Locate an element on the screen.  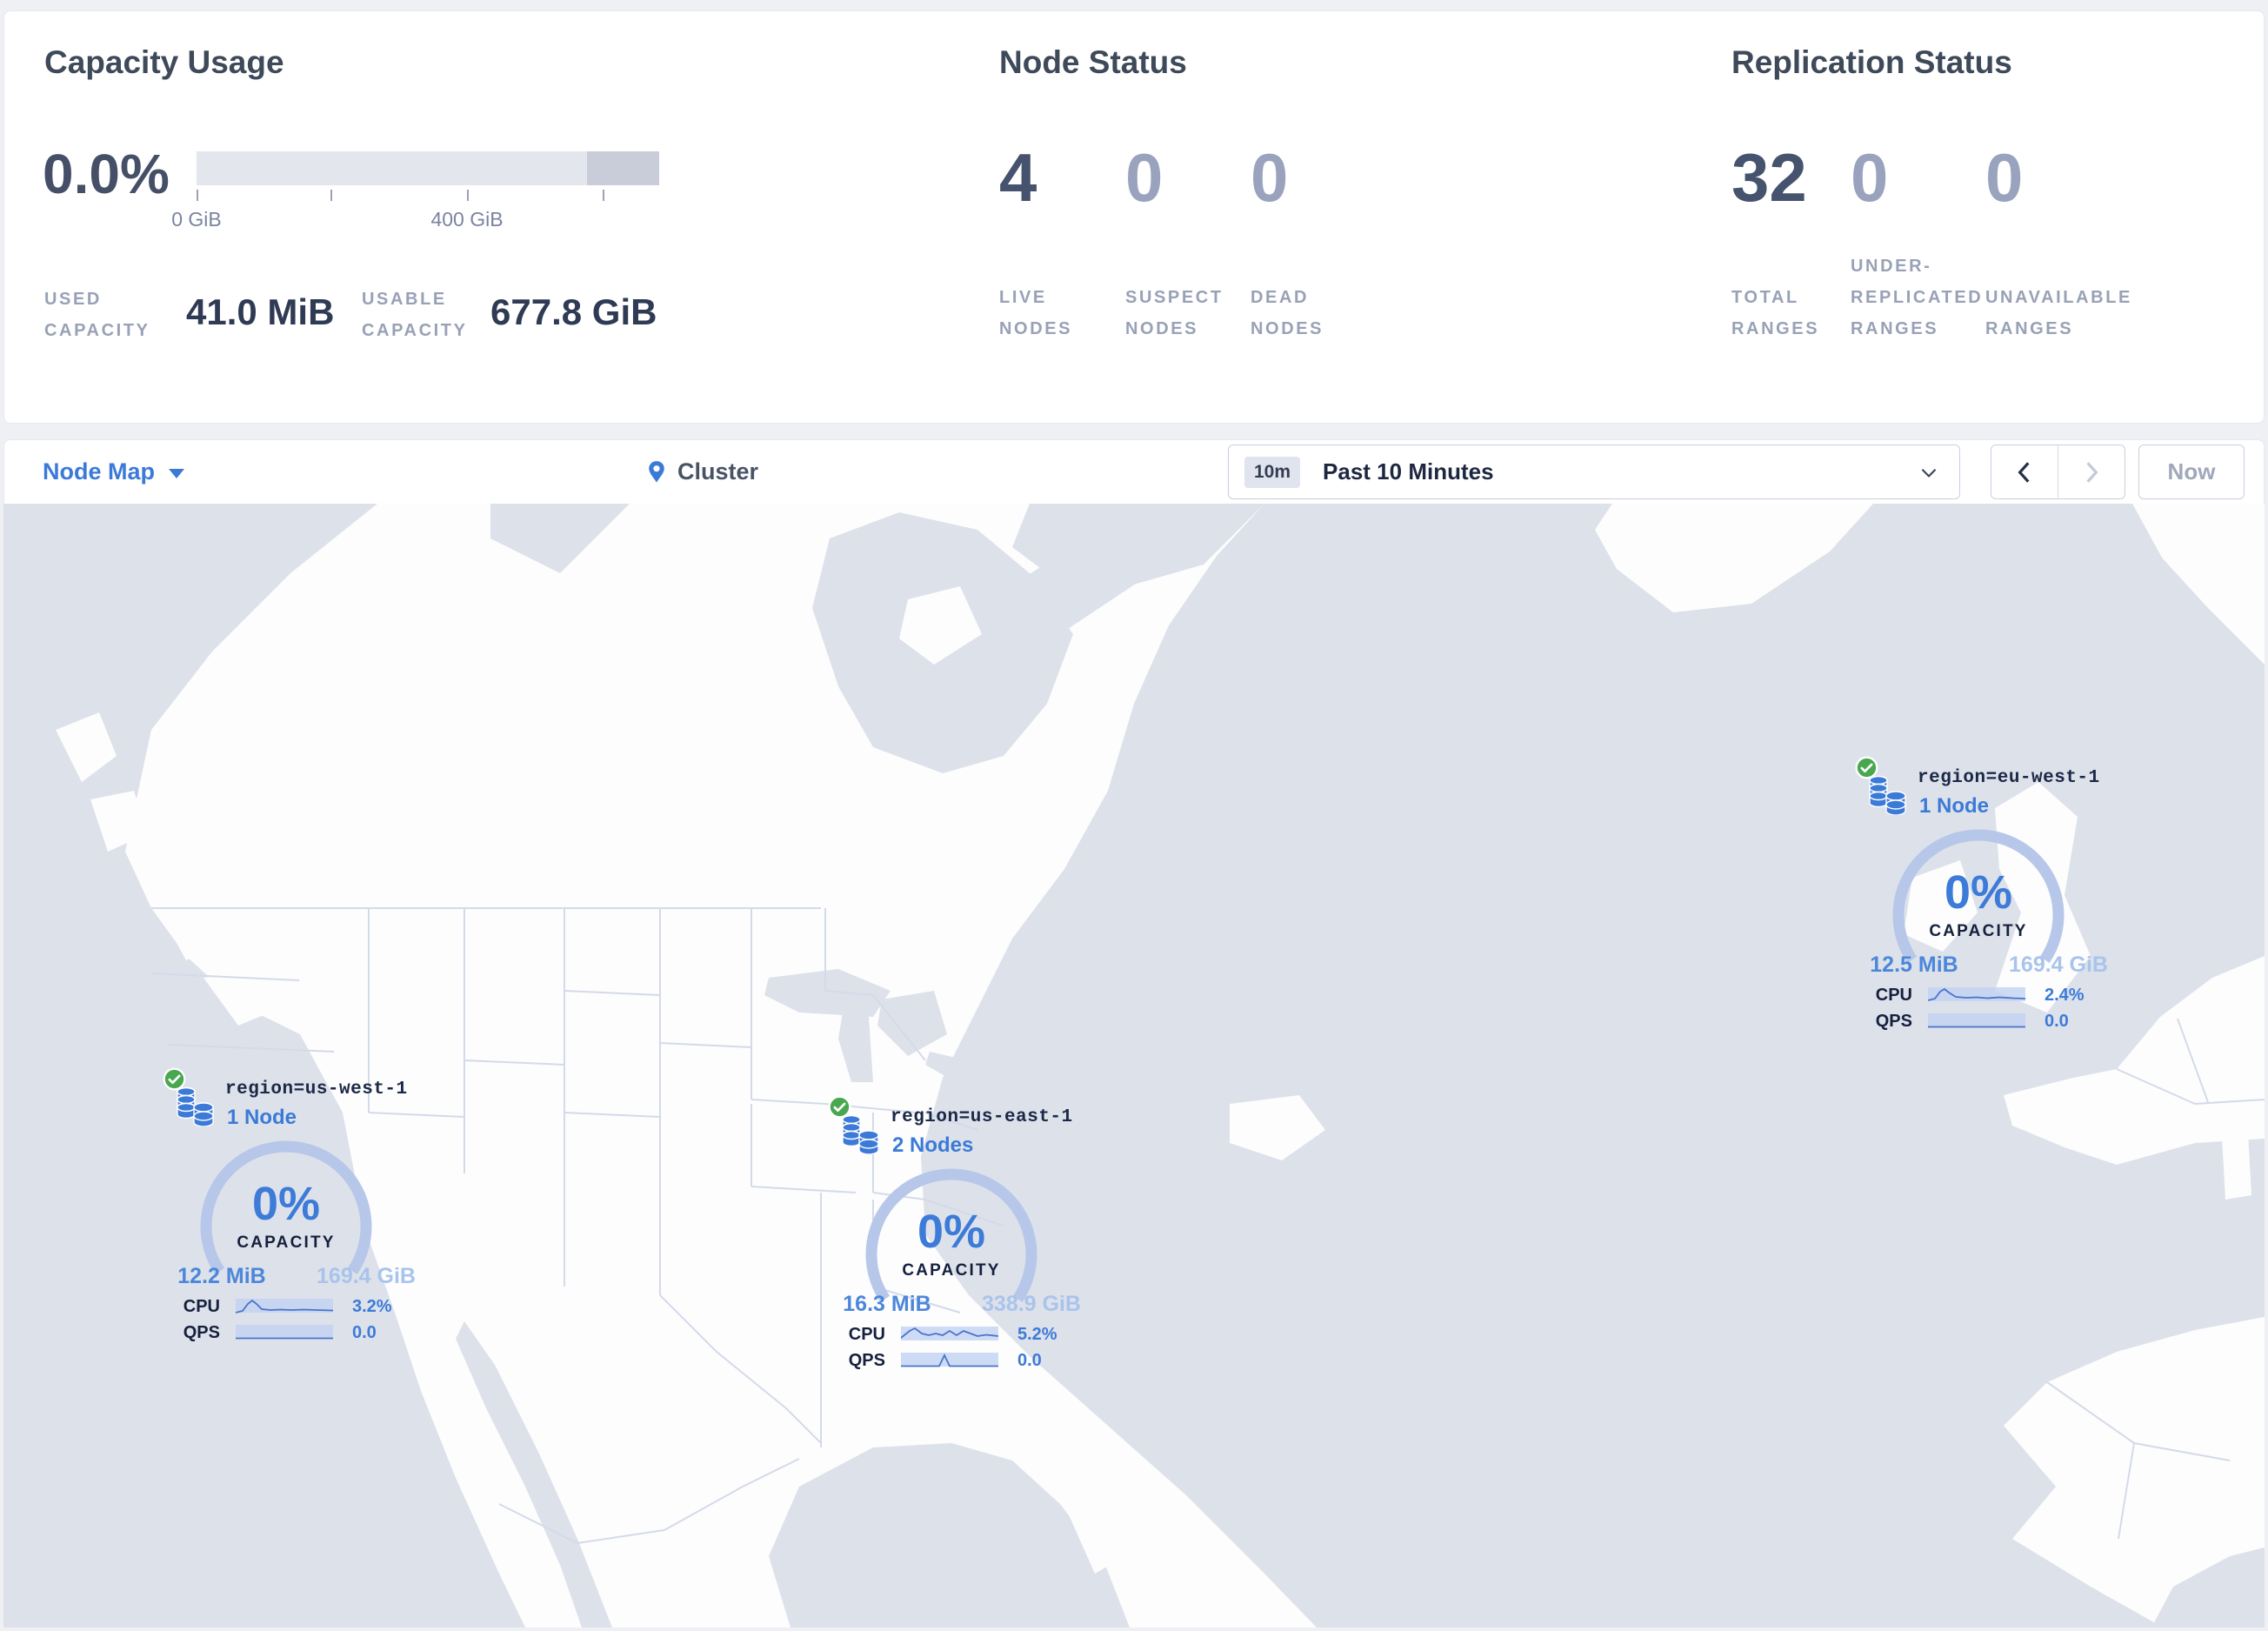
used-capacity: 16.3 MiB is located at coordinates (887, 1304).